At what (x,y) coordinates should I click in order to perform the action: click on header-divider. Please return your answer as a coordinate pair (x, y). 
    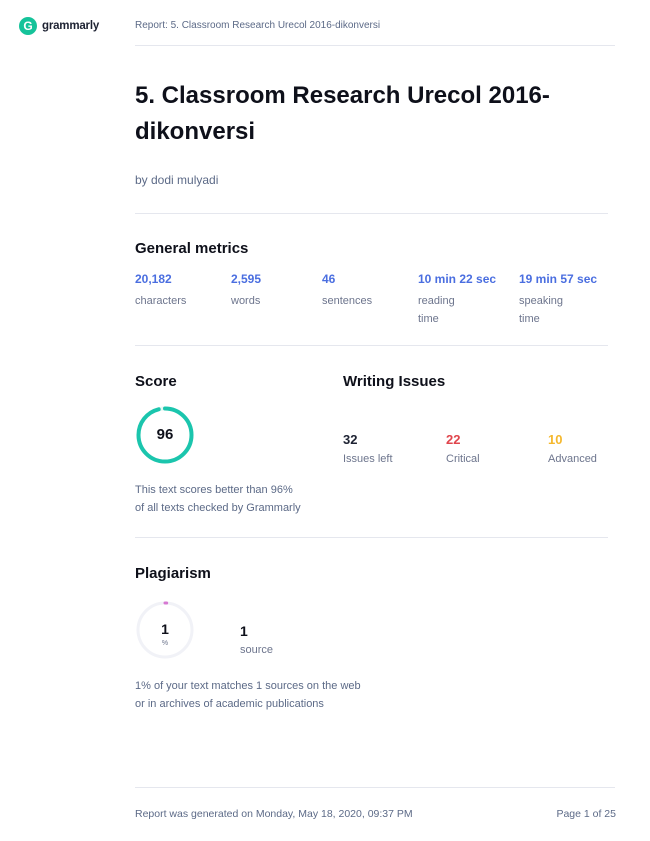
    Looking at the image, I should click on (375, 45).